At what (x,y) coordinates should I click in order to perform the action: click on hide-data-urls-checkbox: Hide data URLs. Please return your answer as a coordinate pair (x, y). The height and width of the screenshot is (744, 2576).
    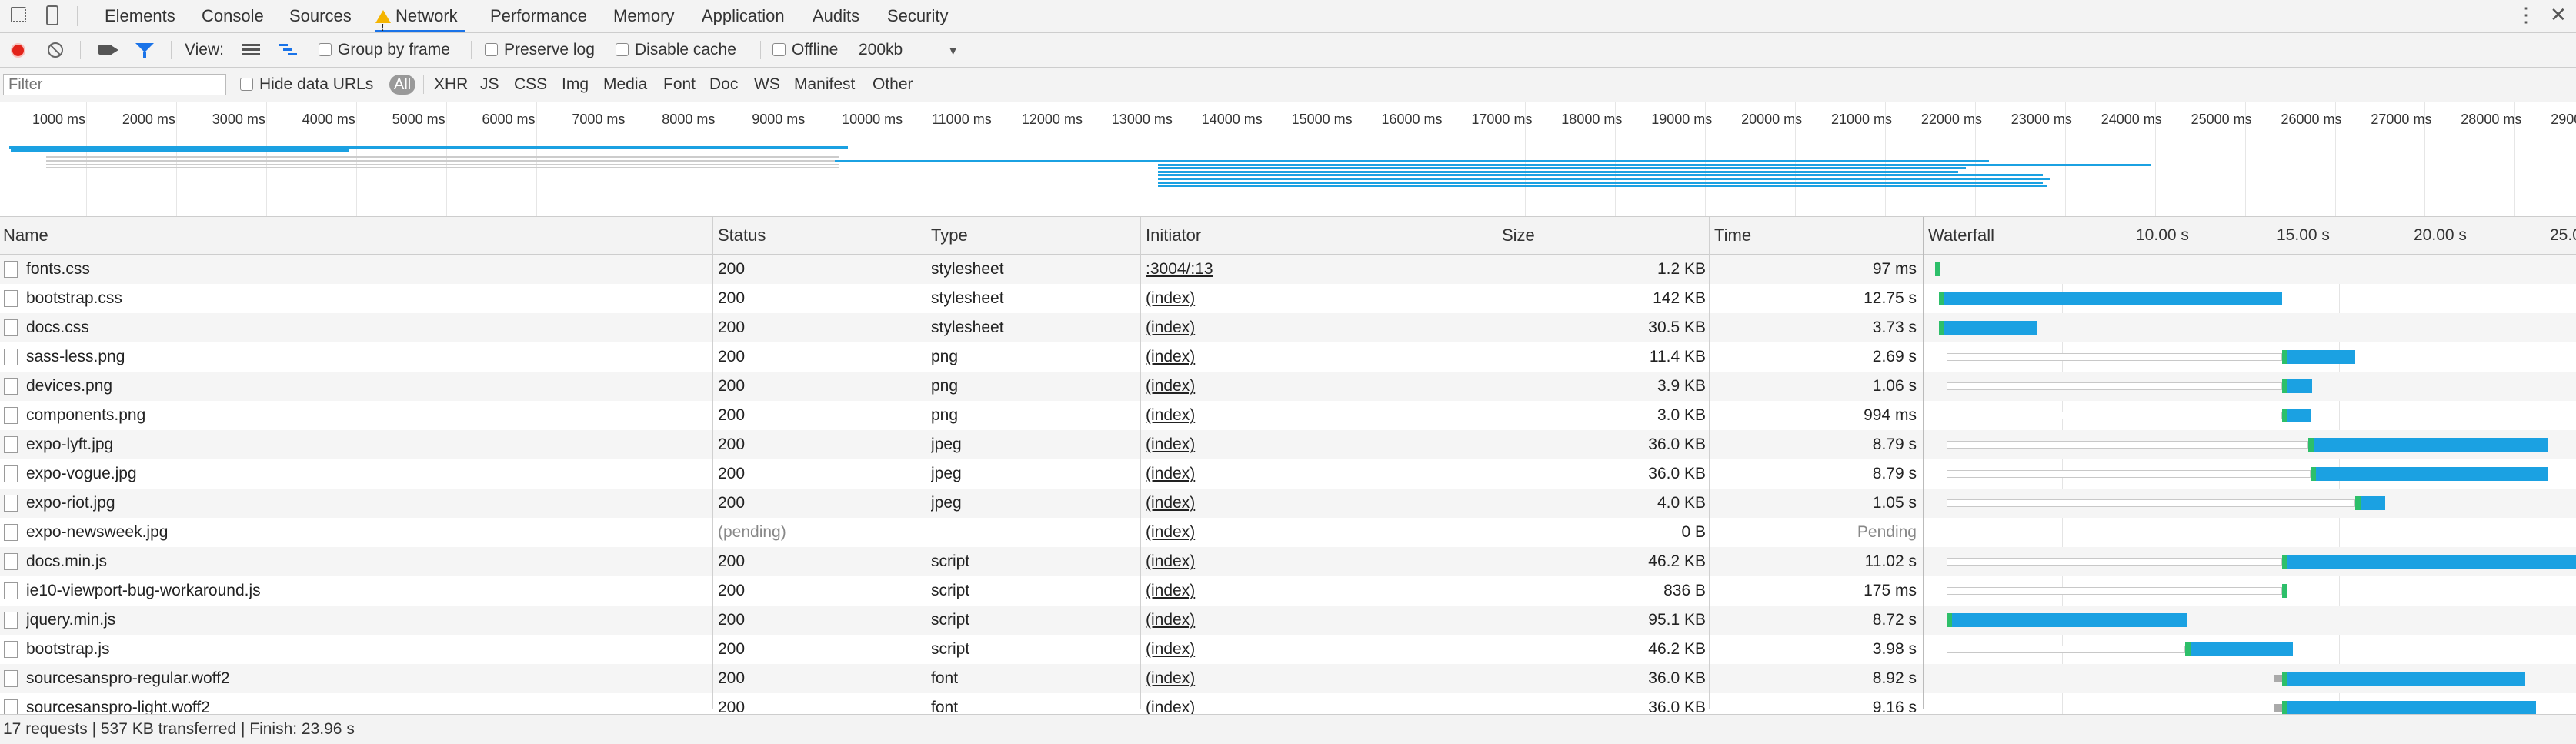
    Looking at the image, I should click on (306, 85).